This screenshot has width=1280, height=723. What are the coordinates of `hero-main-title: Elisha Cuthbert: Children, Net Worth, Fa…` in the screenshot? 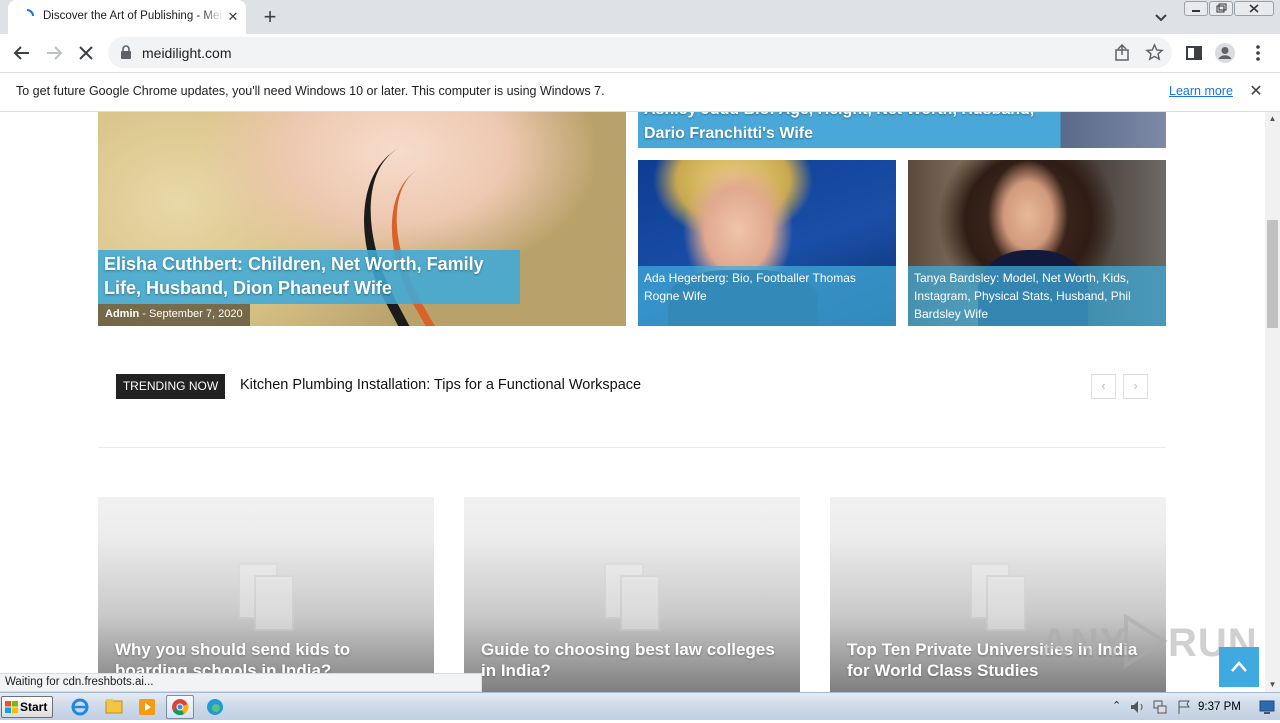 It's located at (306, 276).